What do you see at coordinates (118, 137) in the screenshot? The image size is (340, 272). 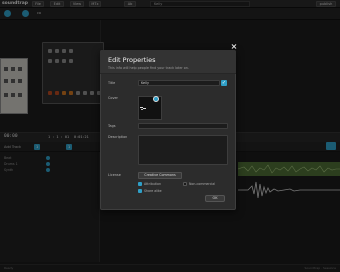 I see `description-label: Description` at bounding box center [118, 137].